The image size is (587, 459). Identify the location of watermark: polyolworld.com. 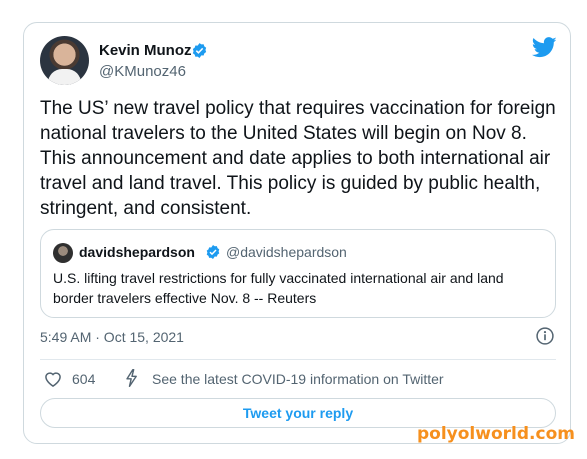
(496, 434).